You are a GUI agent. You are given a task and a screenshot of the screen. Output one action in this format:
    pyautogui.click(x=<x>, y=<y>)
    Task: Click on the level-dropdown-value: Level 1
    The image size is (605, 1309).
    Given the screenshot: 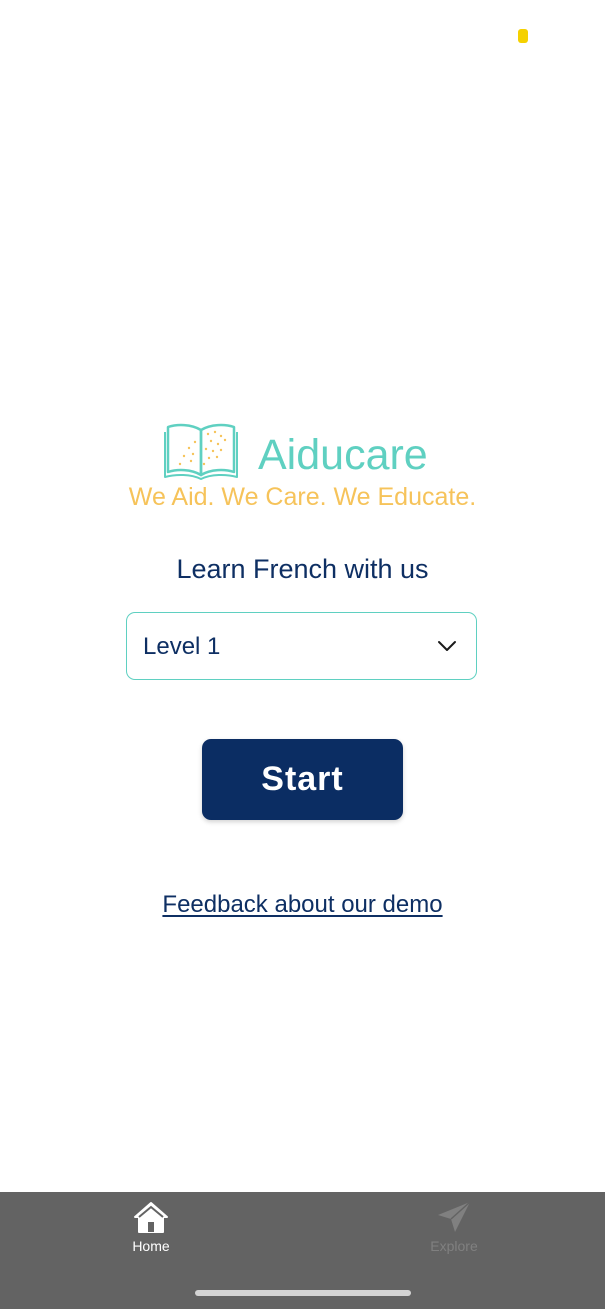 What is the action you would take?
    pyautogui.click(x=182, y=646)
    